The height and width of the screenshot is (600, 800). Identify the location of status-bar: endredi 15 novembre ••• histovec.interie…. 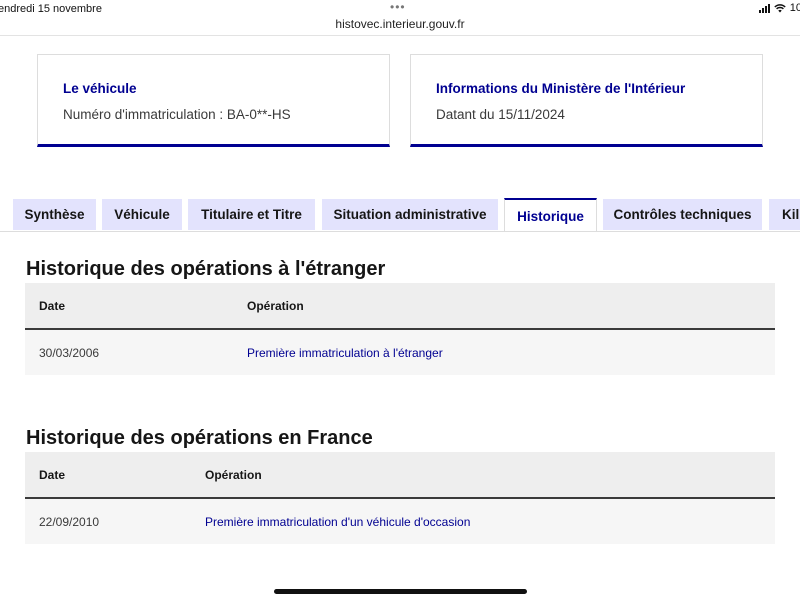
(400, 18).